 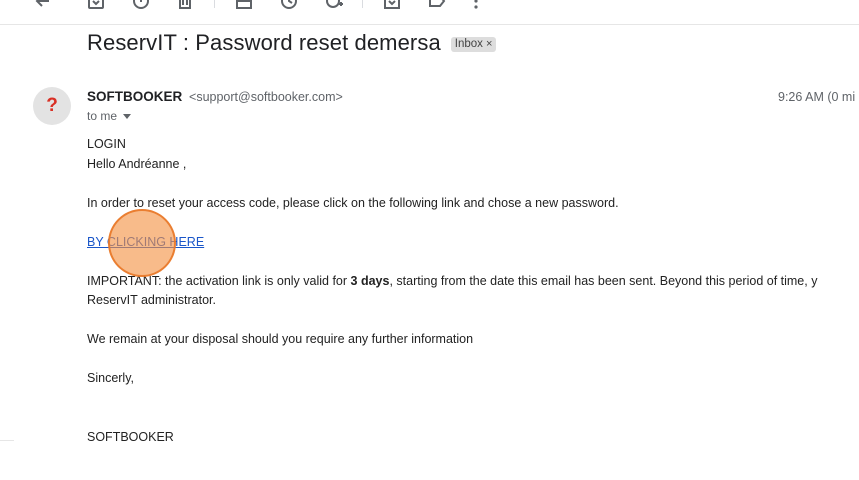 I want to click on delete-icon, so click(x=185, y=5).